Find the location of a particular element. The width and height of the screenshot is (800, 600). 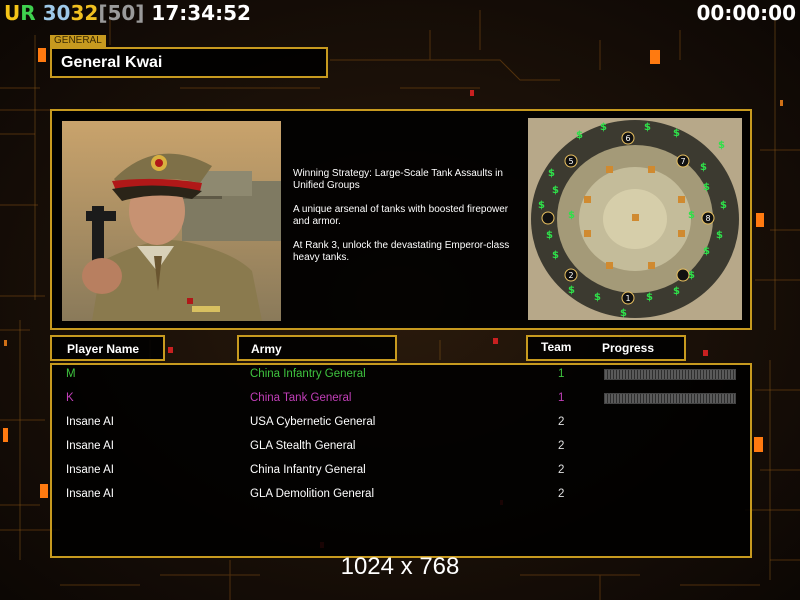

player-name: M is located at coordinates (71, 374).